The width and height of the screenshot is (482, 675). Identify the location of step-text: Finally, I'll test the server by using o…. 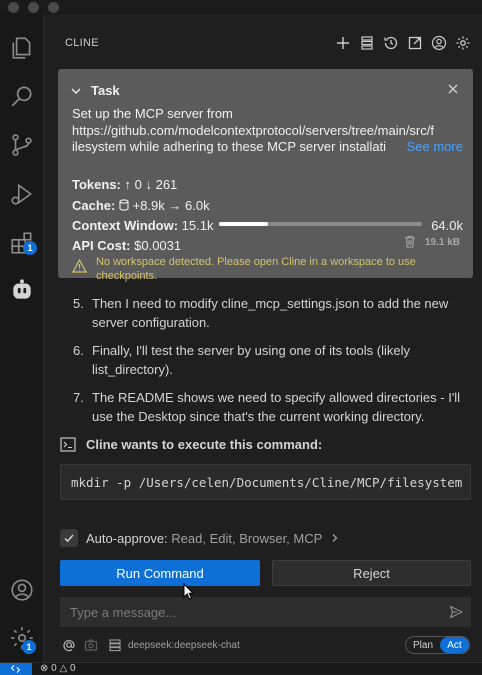
(251, 360).